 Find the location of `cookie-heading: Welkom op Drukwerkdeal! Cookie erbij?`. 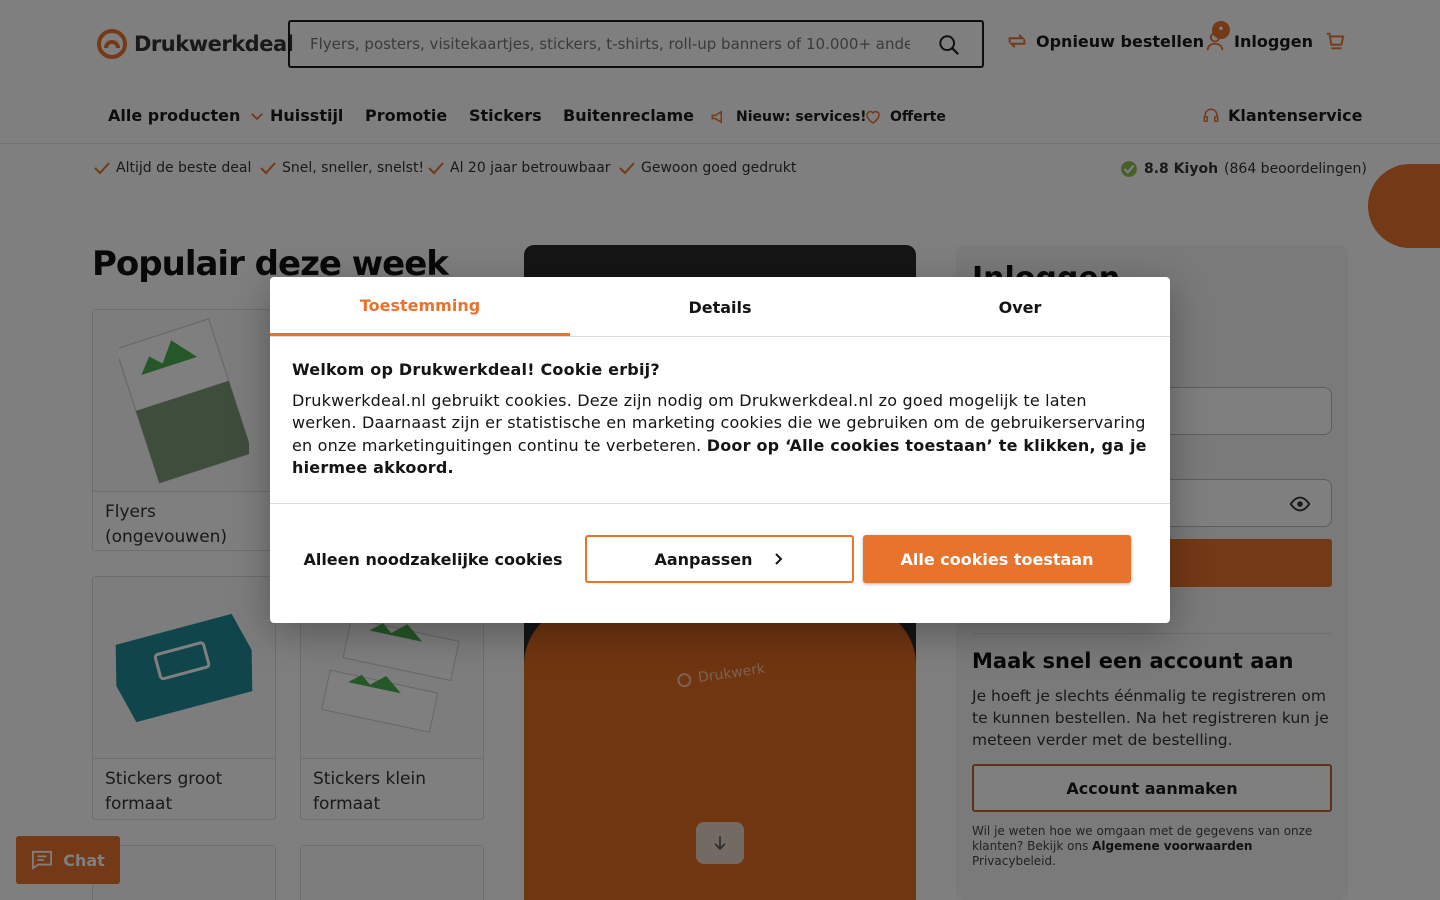

cookie-heading: Welkom op Drukwerkdeal! Cookie erbij? is located at coordinates (476, 369).